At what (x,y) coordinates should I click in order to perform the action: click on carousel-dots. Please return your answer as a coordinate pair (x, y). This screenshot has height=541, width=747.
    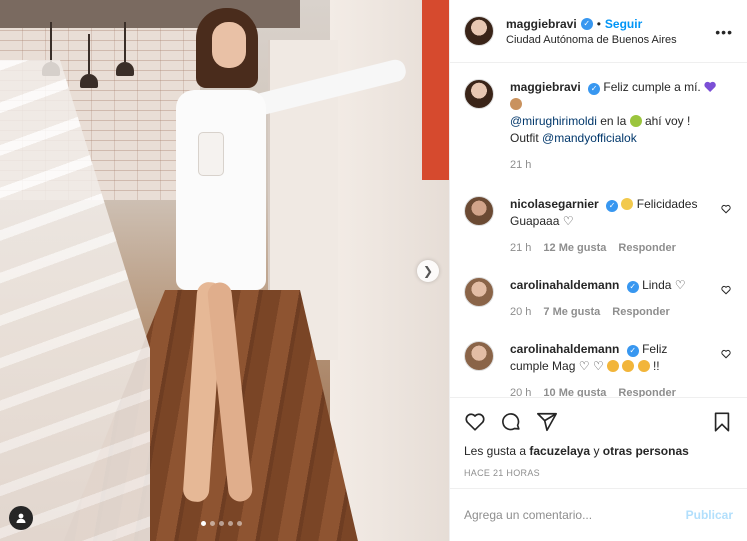
    Looking at the image, I should click on (221, 523).